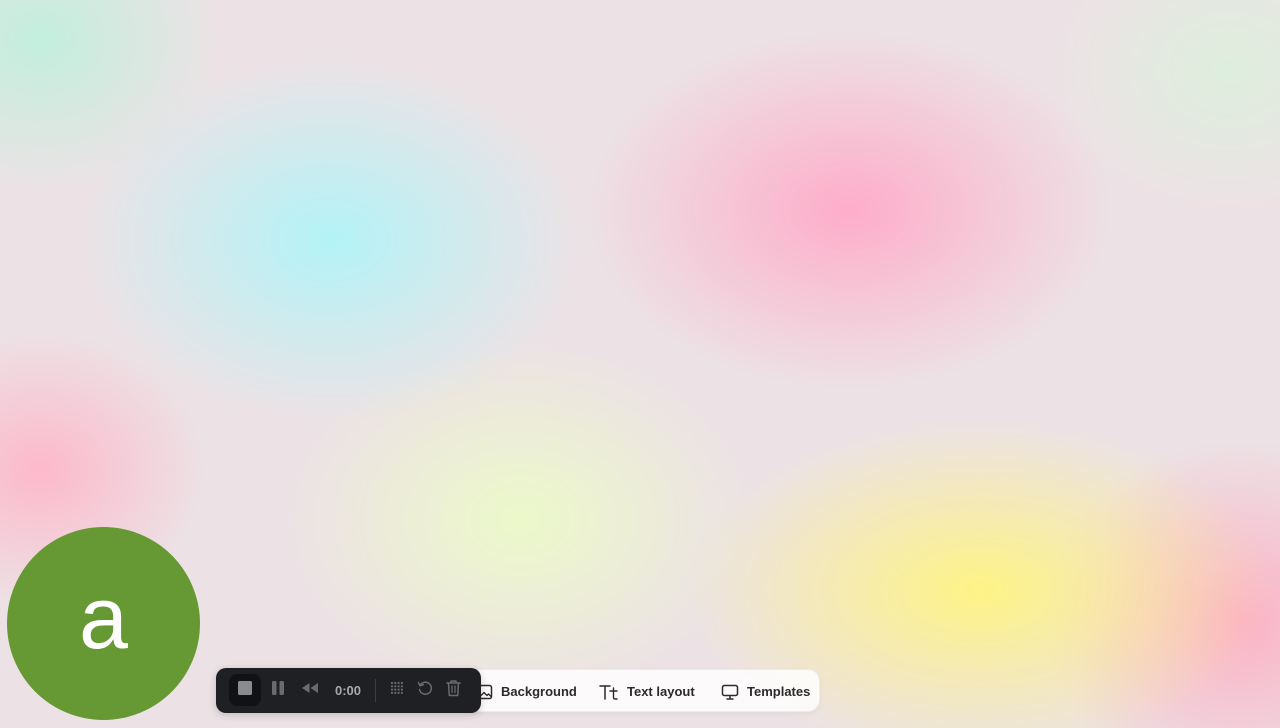 Image resolution: width=1280 pixels, height=728 pixels. What do you see at coordinates (609, 692) in the screenshot?
I see `text-format-icon` at bounding box center [609, 692].